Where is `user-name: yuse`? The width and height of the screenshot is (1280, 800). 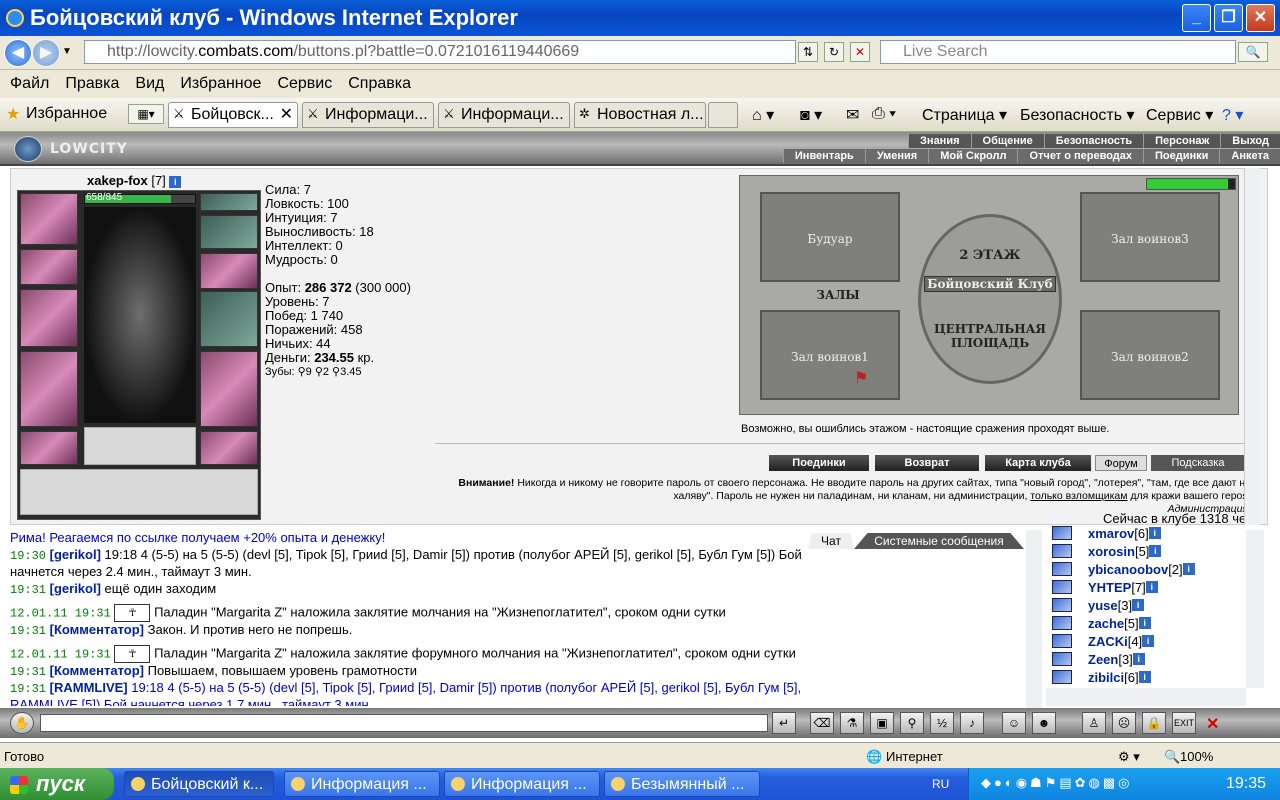 user-name: yuse is located at coordinates (1103, 605).